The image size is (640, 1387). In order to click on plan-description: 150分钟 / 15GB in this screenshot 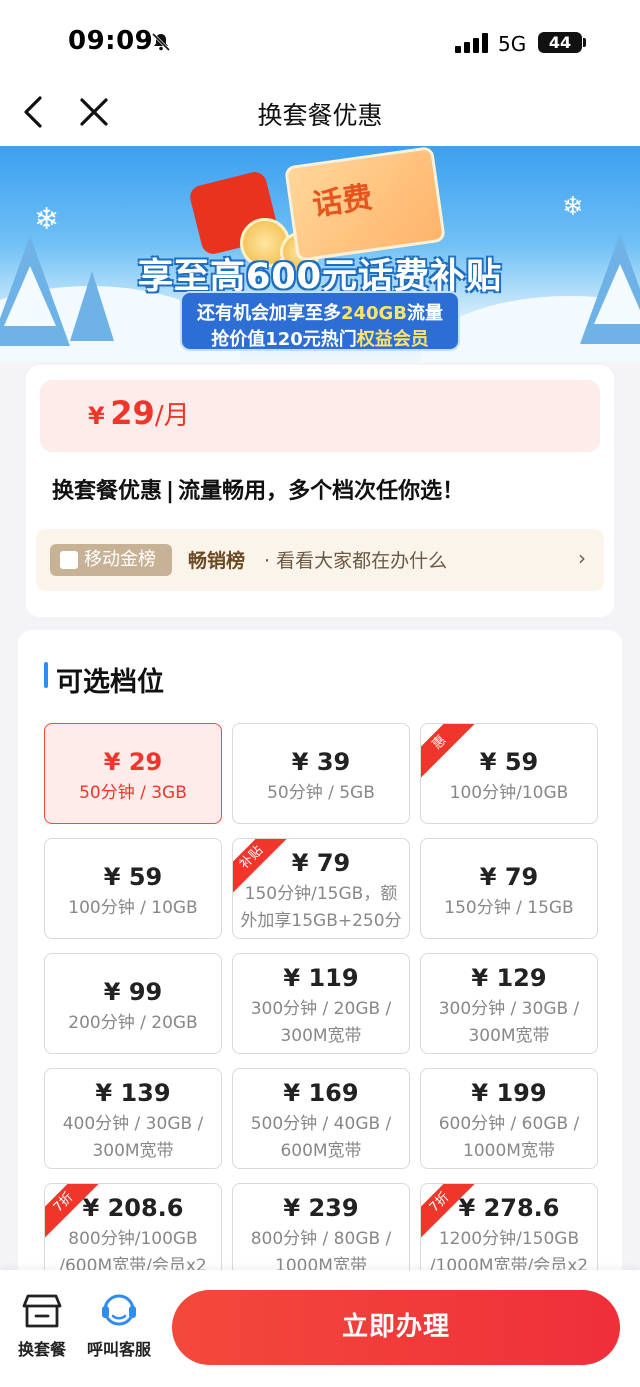, I will do `click(509, 908)`.